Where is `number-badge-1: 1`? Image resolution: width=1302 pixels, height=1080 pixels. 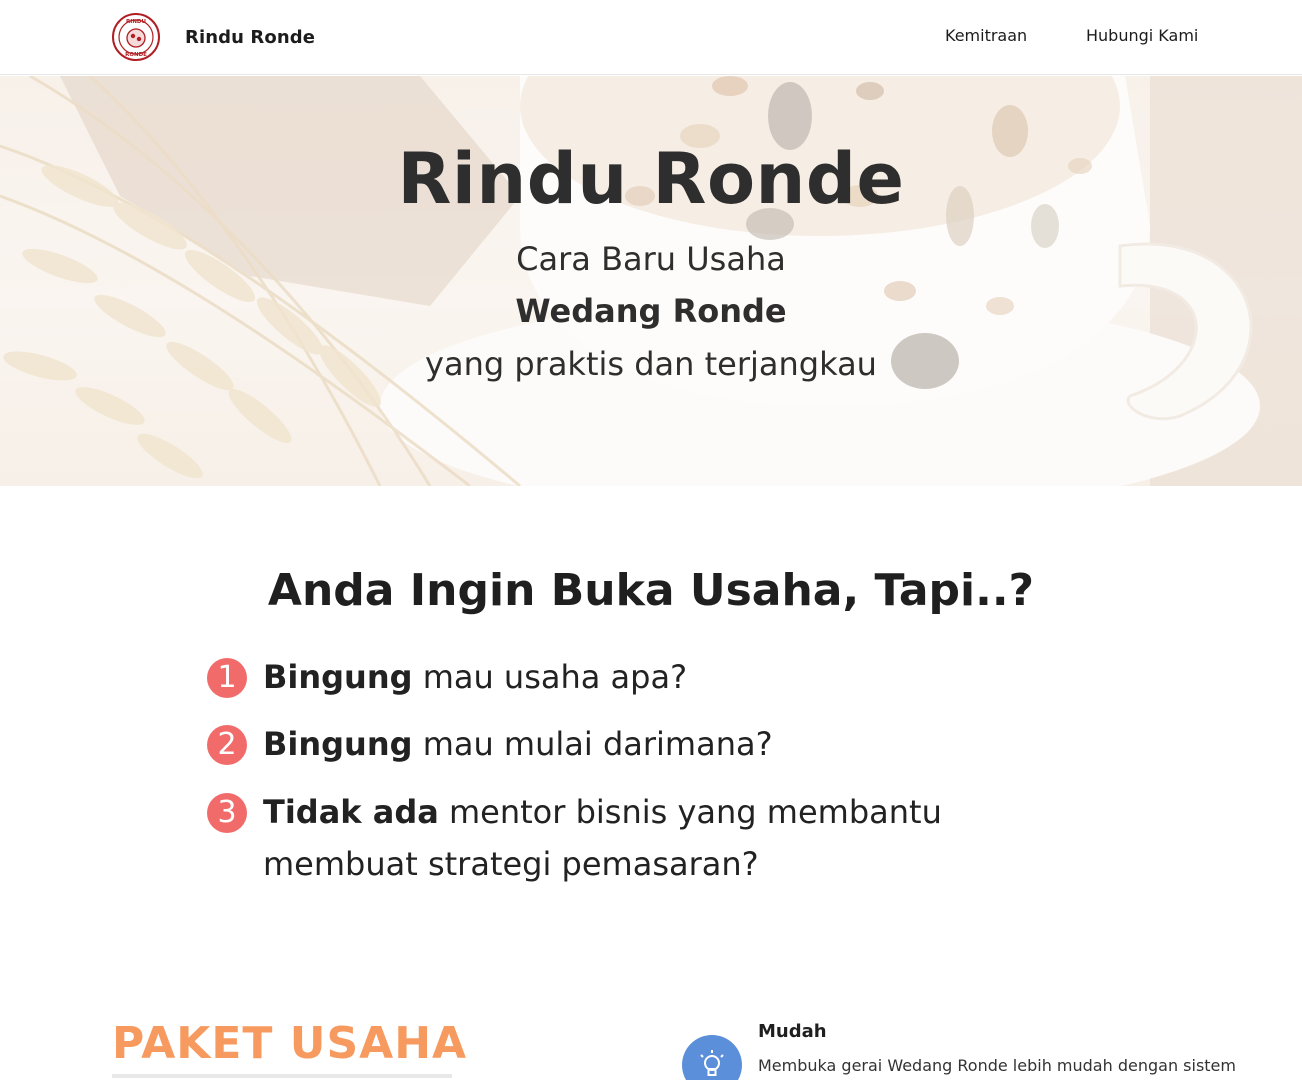
number-badge-1: 1 is located at coordinates (227, 678).